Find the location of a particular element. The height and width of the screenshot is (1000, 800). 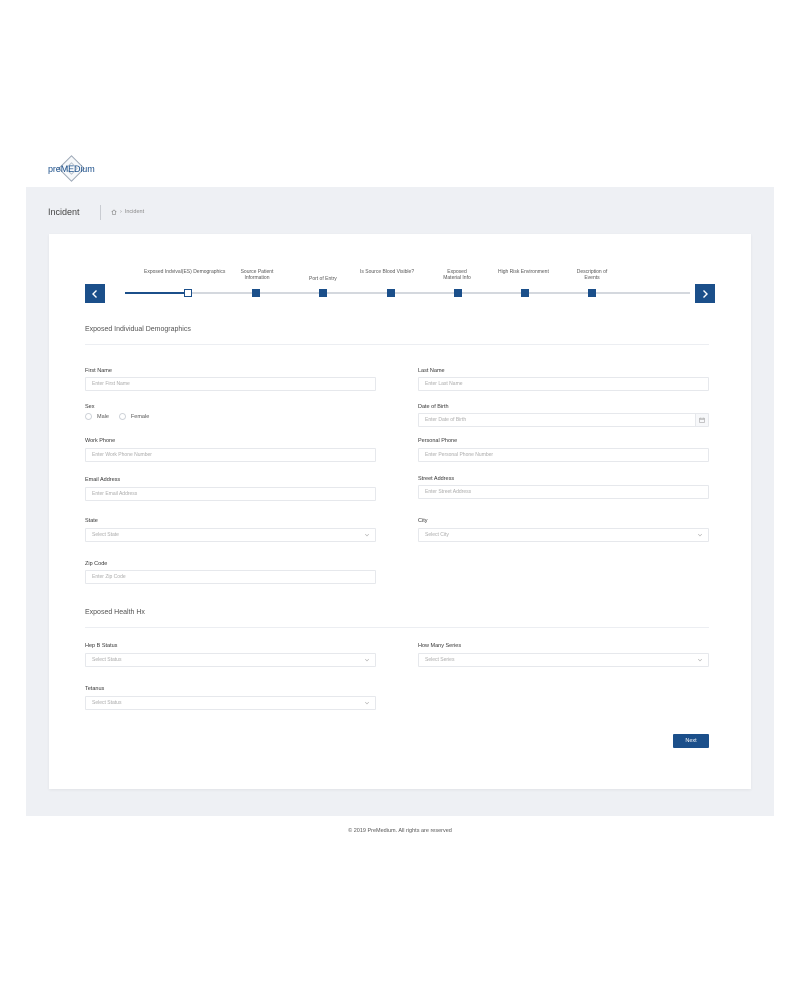

personal-phone-label: Personal Phone is located at coordinates (438, 441).